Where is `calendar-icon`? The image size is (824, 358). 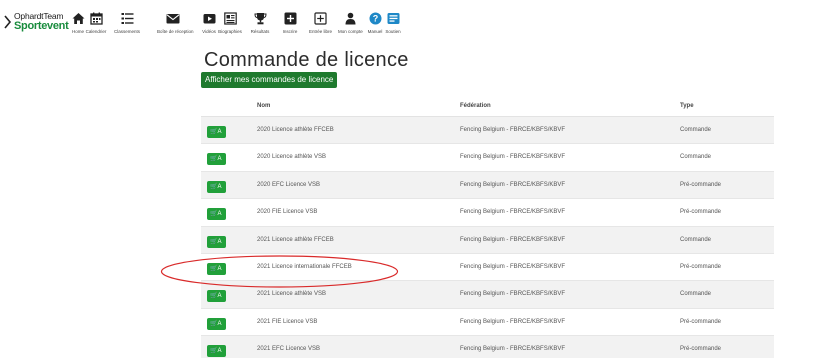
calendar-icon is located at coordinates (96, 18).